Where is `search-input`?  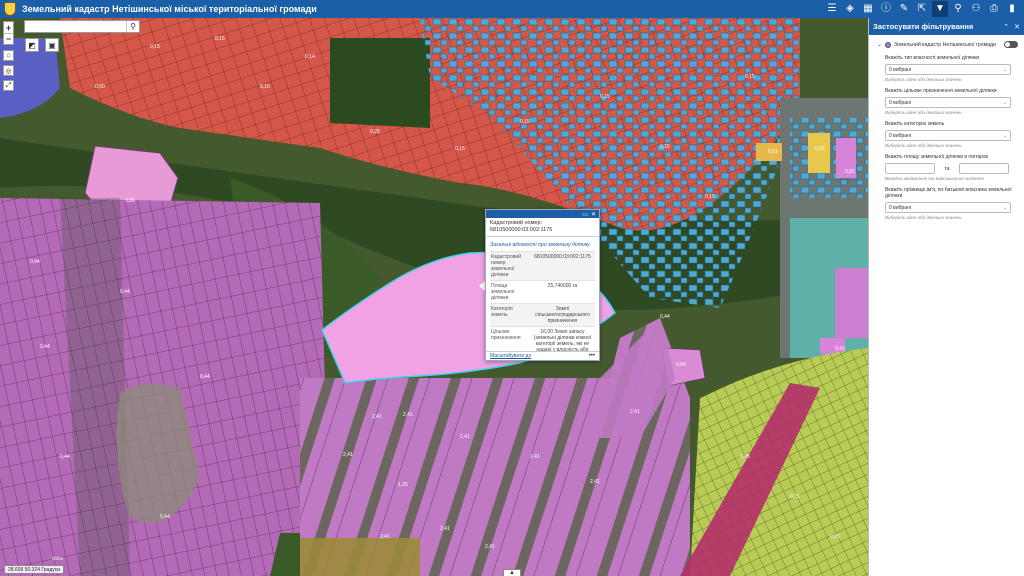
search-input is located at coordinates (75, 26).